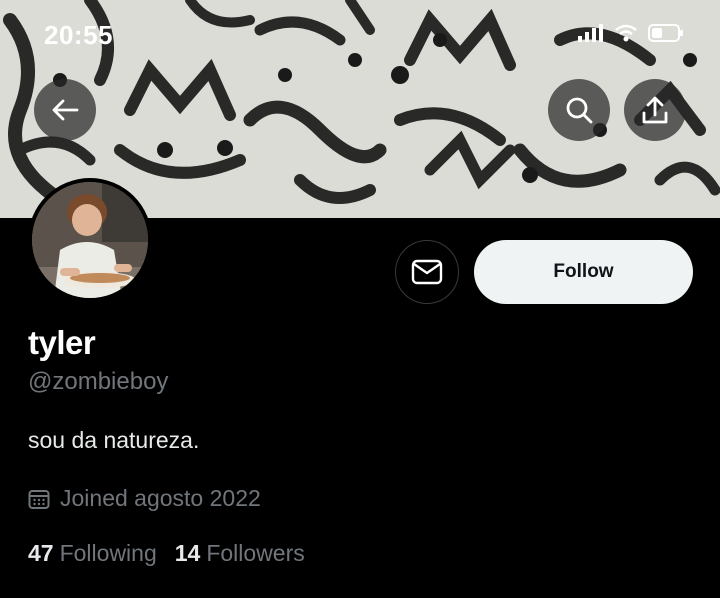  I want to click on status-icons, so click(631, 33).